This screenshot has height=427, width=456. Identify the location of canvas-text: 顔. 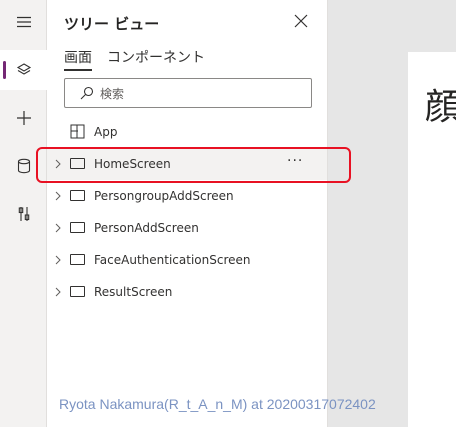
(440, 107).